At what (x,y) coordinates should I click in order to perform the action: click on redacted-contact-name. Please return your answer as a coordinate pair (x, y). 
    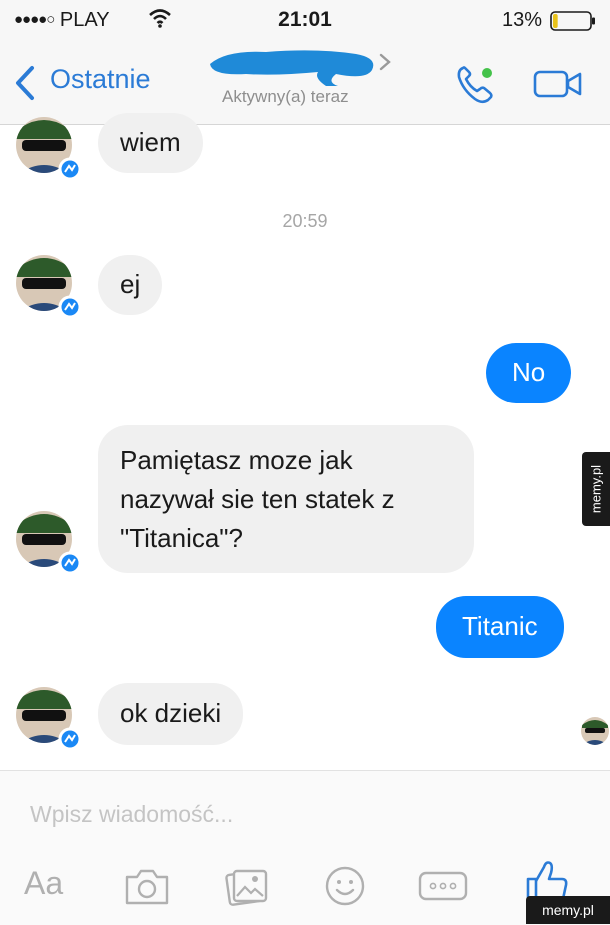
    Looking at the image, I should click on (294, 66).